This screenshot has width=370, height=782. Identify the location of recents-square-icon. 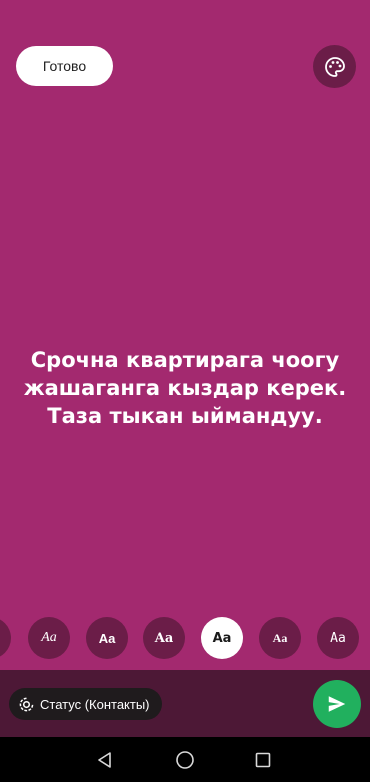
(263, 760).